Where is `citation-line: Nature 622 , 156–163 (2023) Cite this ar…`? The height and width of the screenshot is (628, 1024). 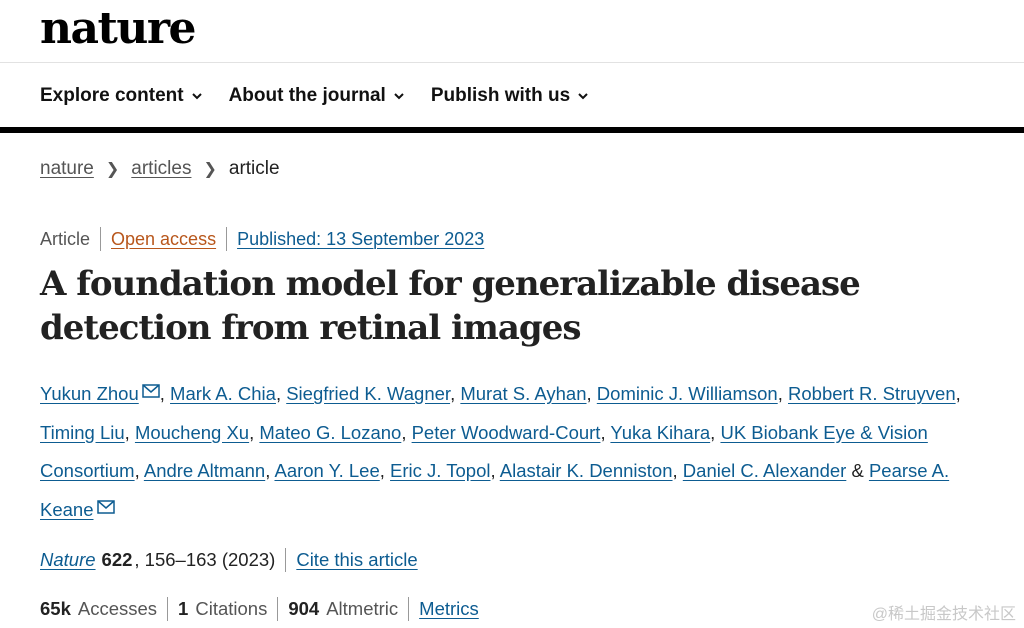
citation-line: Nature 622 , 156–163 (2023) Cite this ar… is located at coordinates (229, 560).